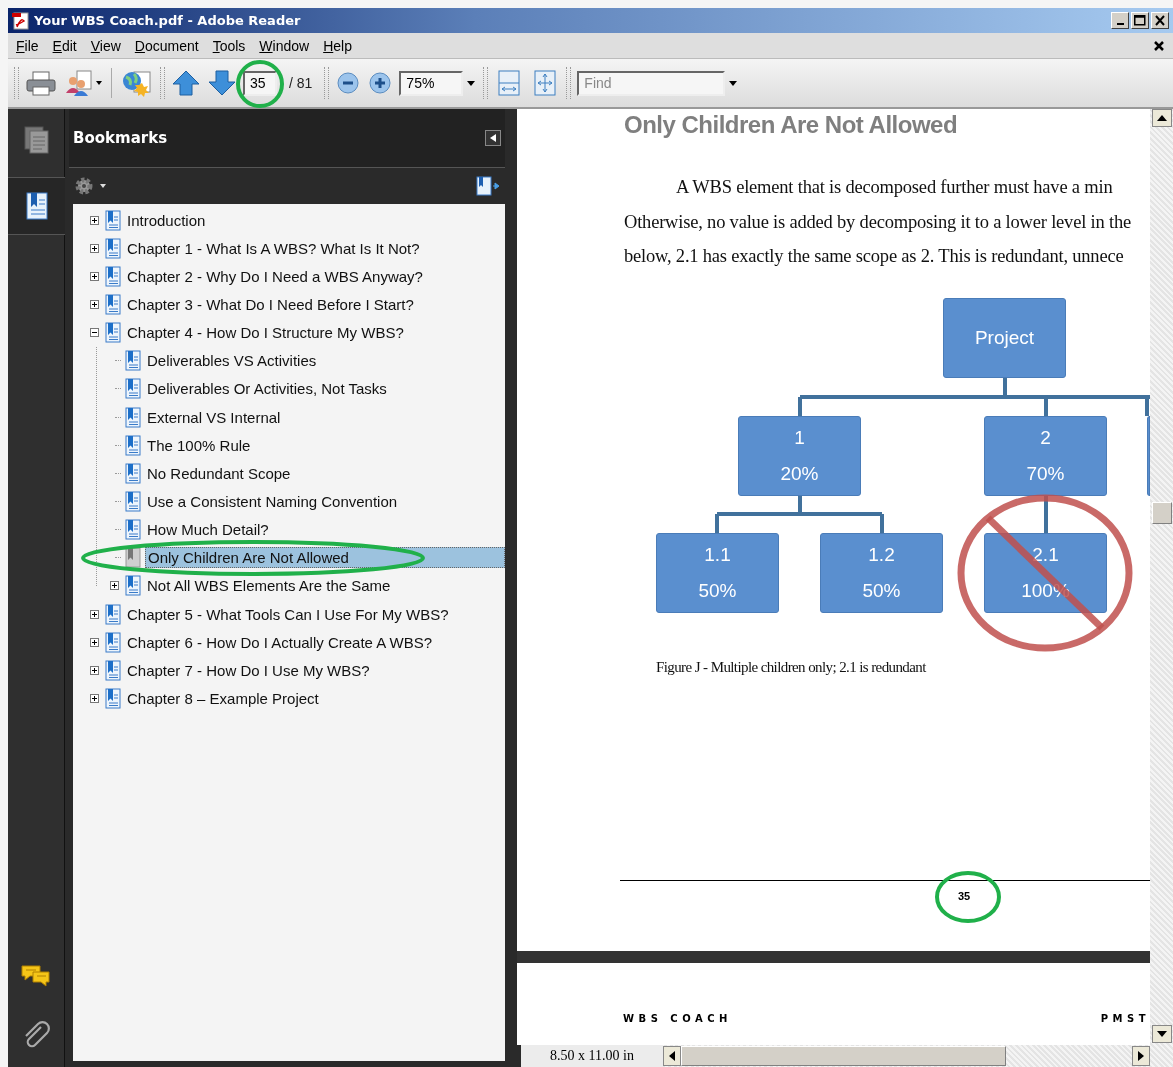 This screenshot has width=1173, height=1067. I want to click on paragraph-line: A WBS element that is decomposed further must have a min, so click(894, 188).